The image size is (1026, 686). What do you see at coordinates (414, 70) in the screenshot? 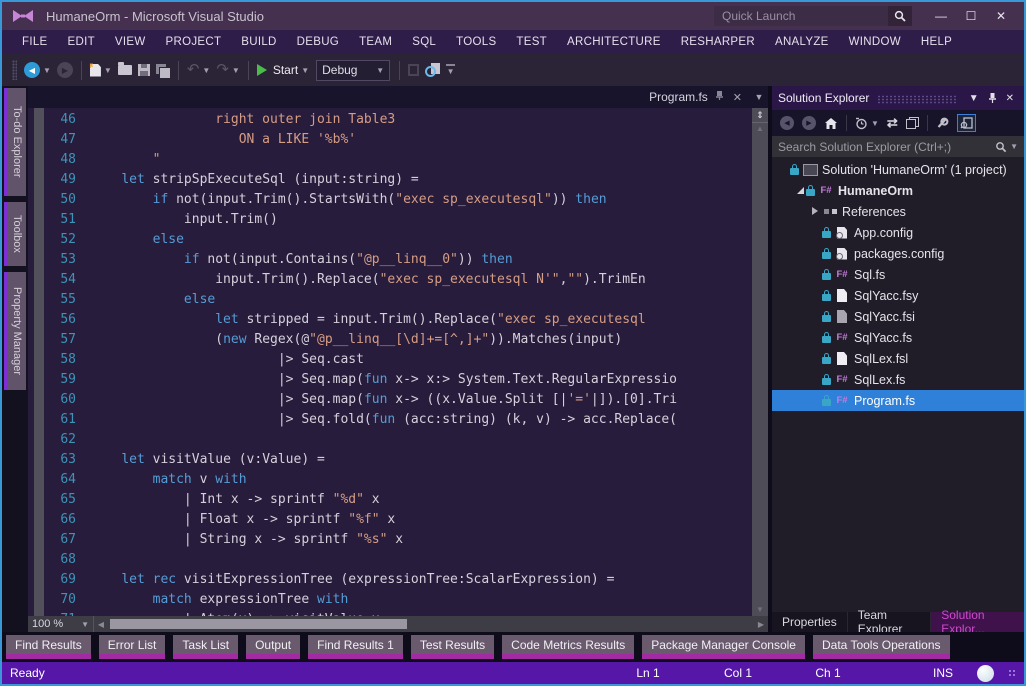
I see `attach-to-process-button` at bounding box center [414, 70].